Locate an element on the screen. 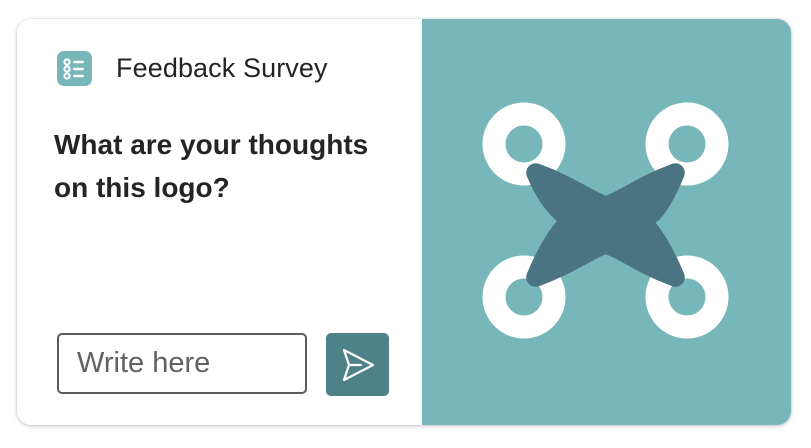 This screenshot has width=811, height=448. survey-question: What are your thoughts on this logo? is located at coordinates (211, 166).